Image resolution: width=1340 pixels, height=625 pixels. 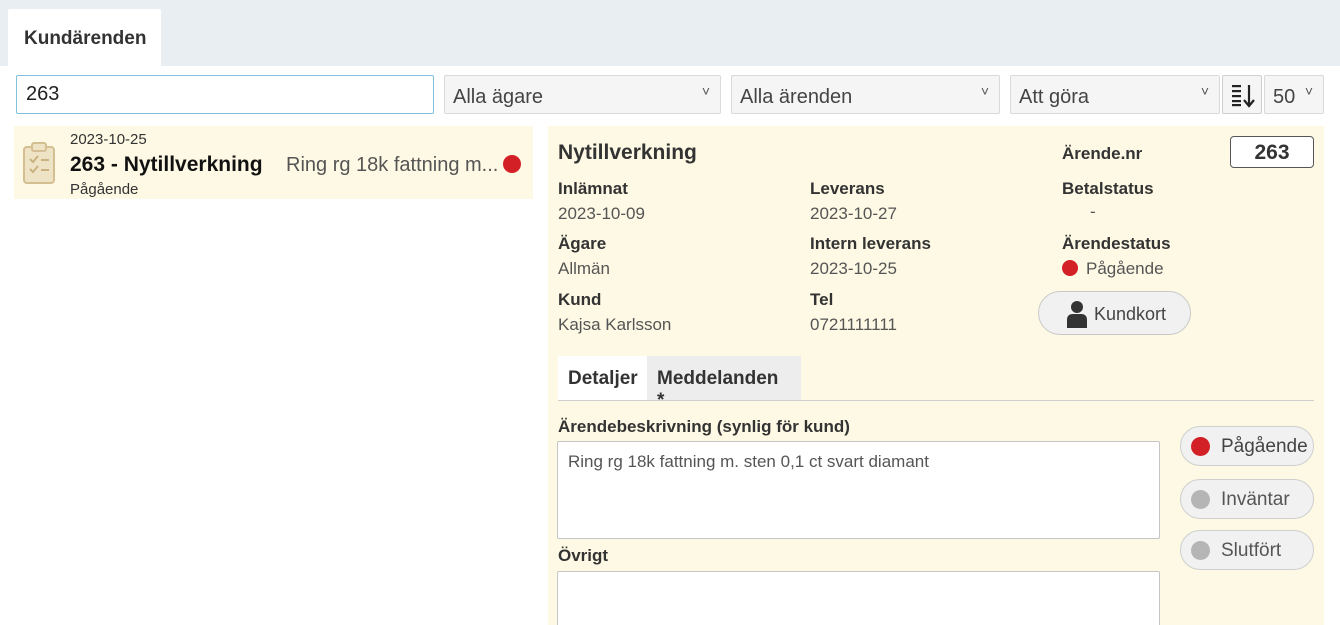 What do you see at coordinates (870, 243) in the screenshot?
I see `internal-delivery-label: Intern leverans` at bounding box center [870, 243].